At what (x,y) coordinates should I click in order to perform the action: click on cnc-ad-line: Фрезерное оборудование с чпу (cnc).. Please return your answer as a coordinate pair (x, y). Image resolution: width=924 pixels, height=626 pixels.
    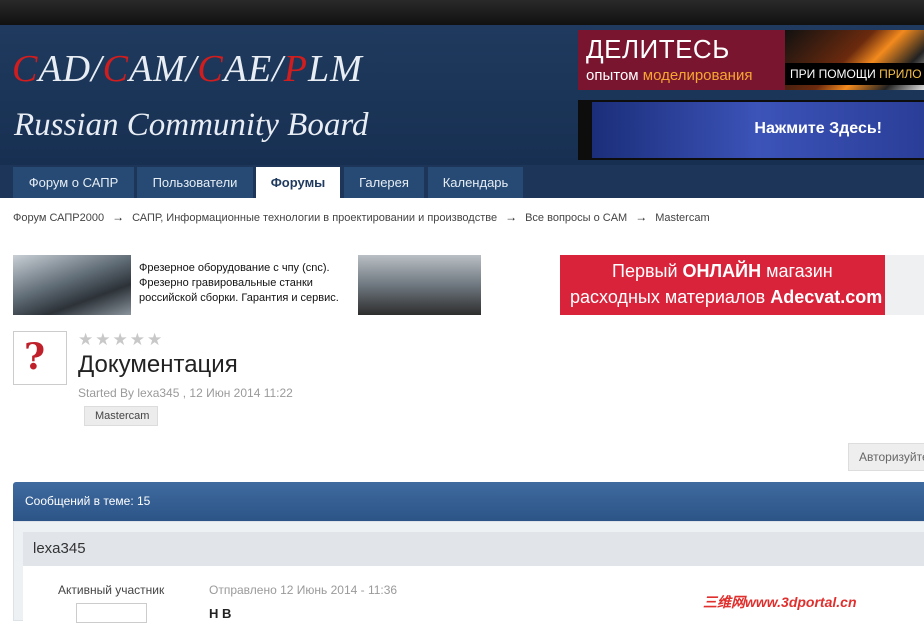
    Looking at the image, I should click on (234, 268).